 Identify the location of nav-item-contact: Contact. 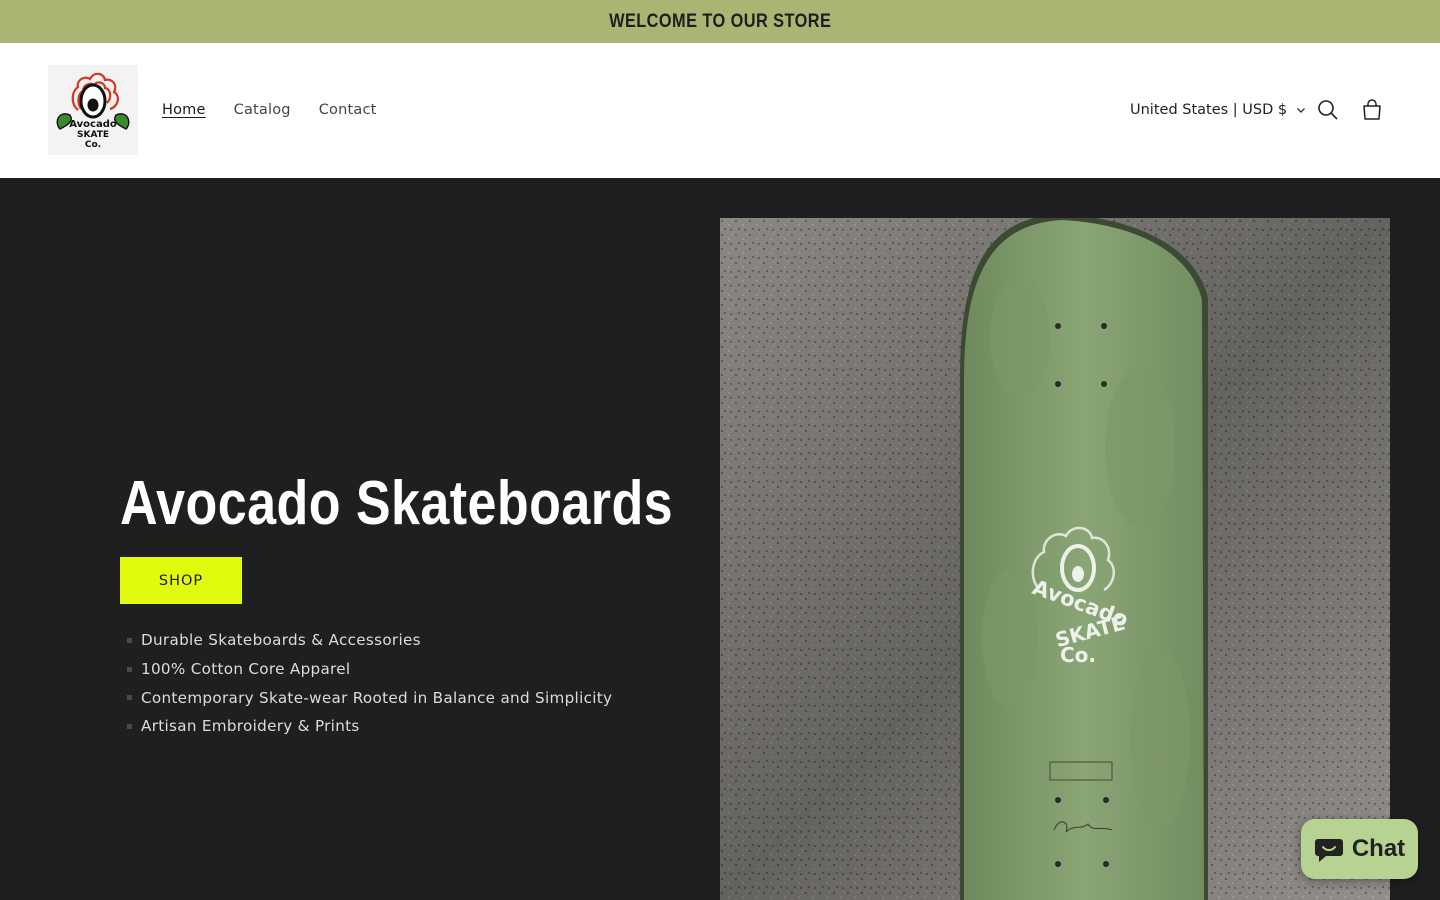
(348, 110).